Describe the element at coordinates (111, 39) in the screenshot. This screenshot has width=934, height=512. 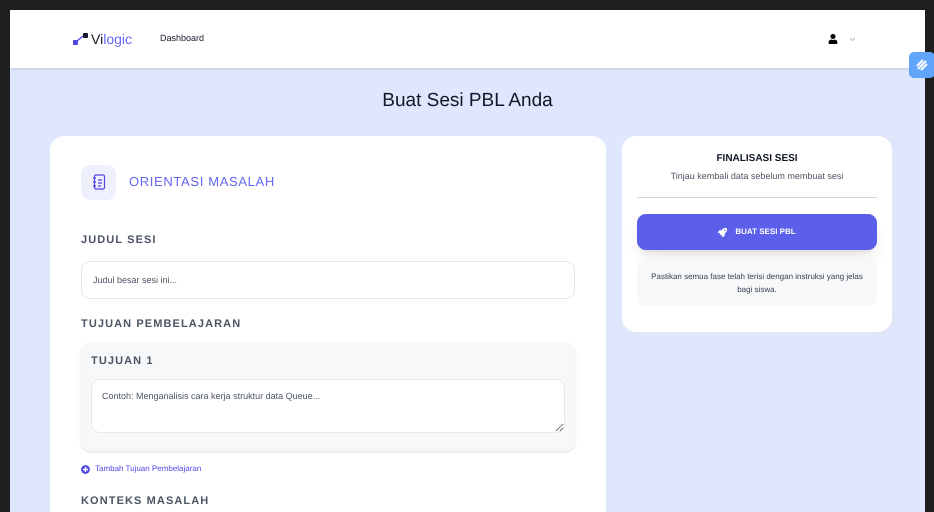
I see `brand-name: Vilogic` at that location.